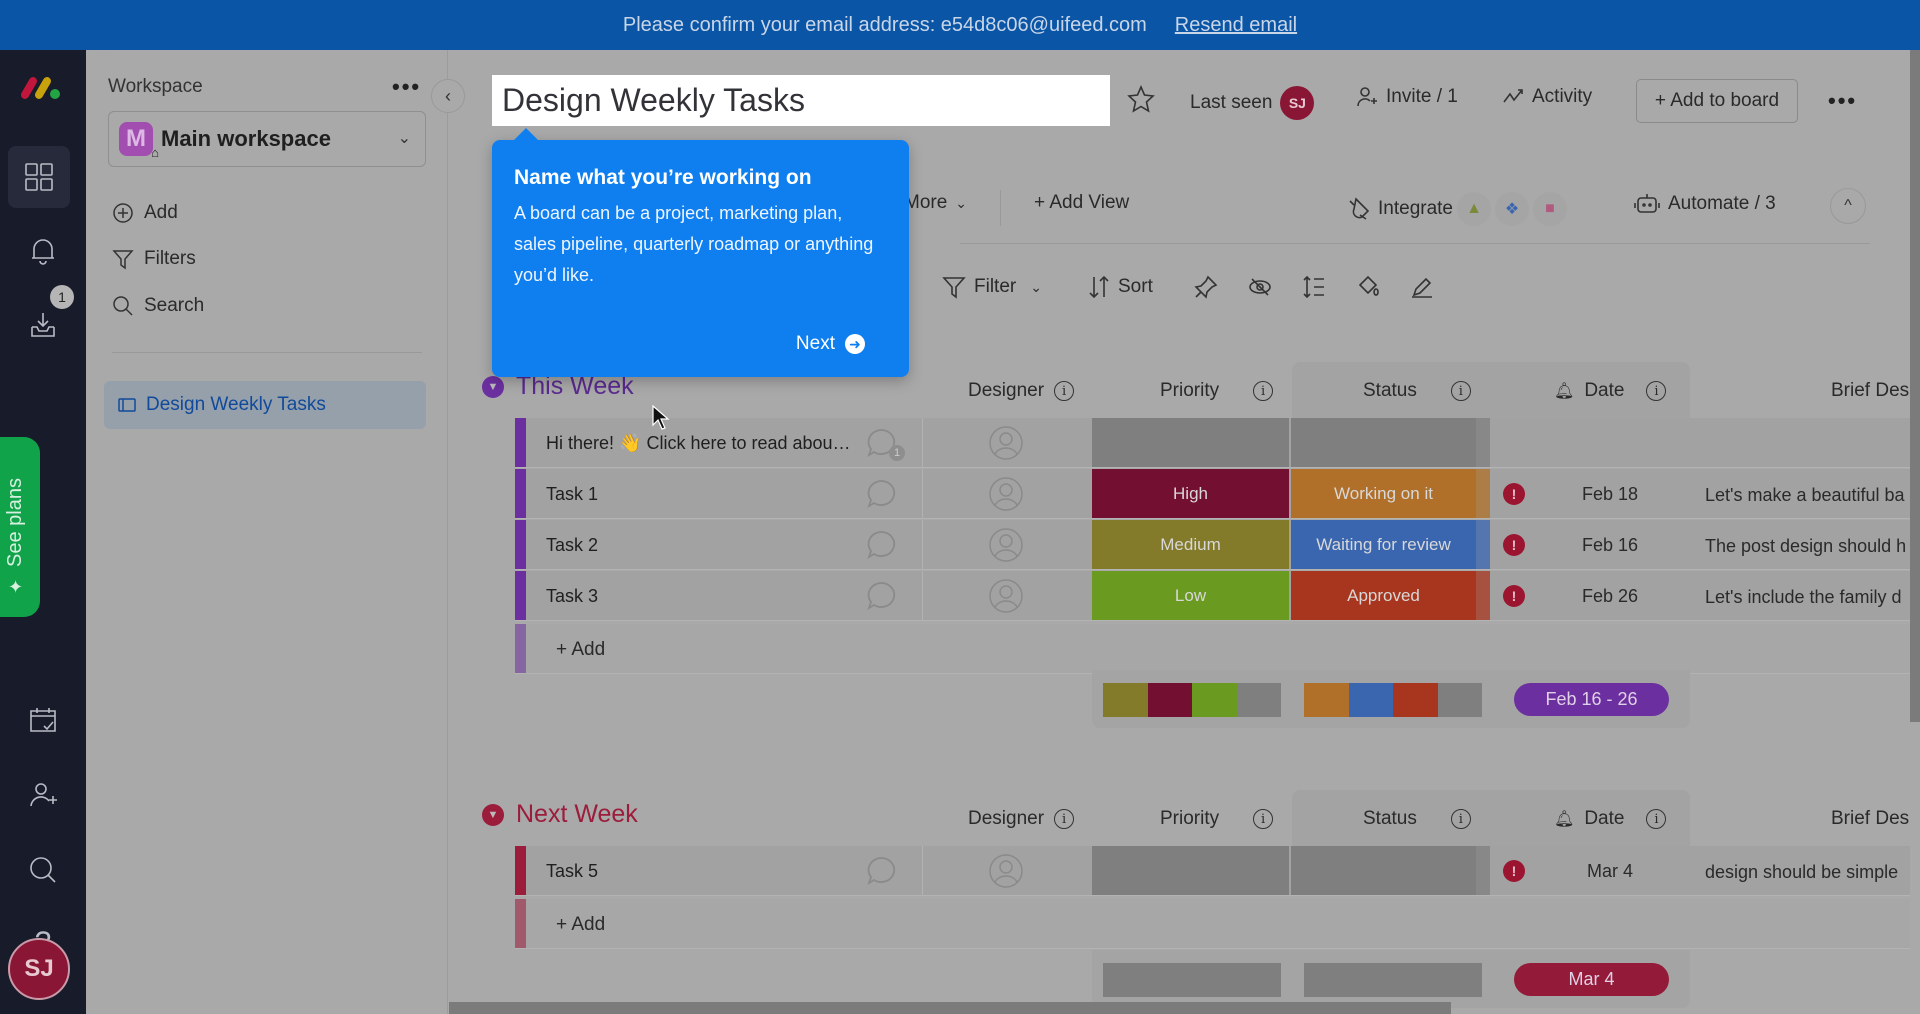  Describe the element at coordinates (43, 720) in the screenshot. I see `rail-my-work-button` at that location.